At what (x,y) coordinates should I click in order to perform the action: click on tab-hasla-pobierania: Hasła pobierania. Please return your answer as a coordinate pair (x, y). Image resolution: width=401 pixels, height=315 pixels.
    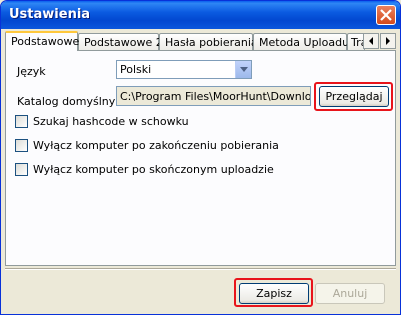
    Looking at the image, I should click on (208, 41).